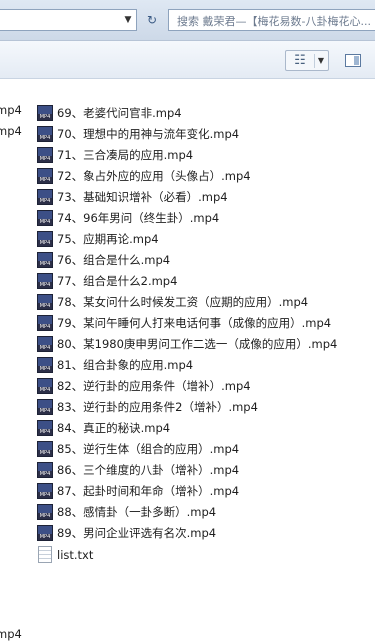 This screenshot has width=375, height=643. I want to click on file-item: 81、组合卦象的应用.mp4, so click(206, 365).